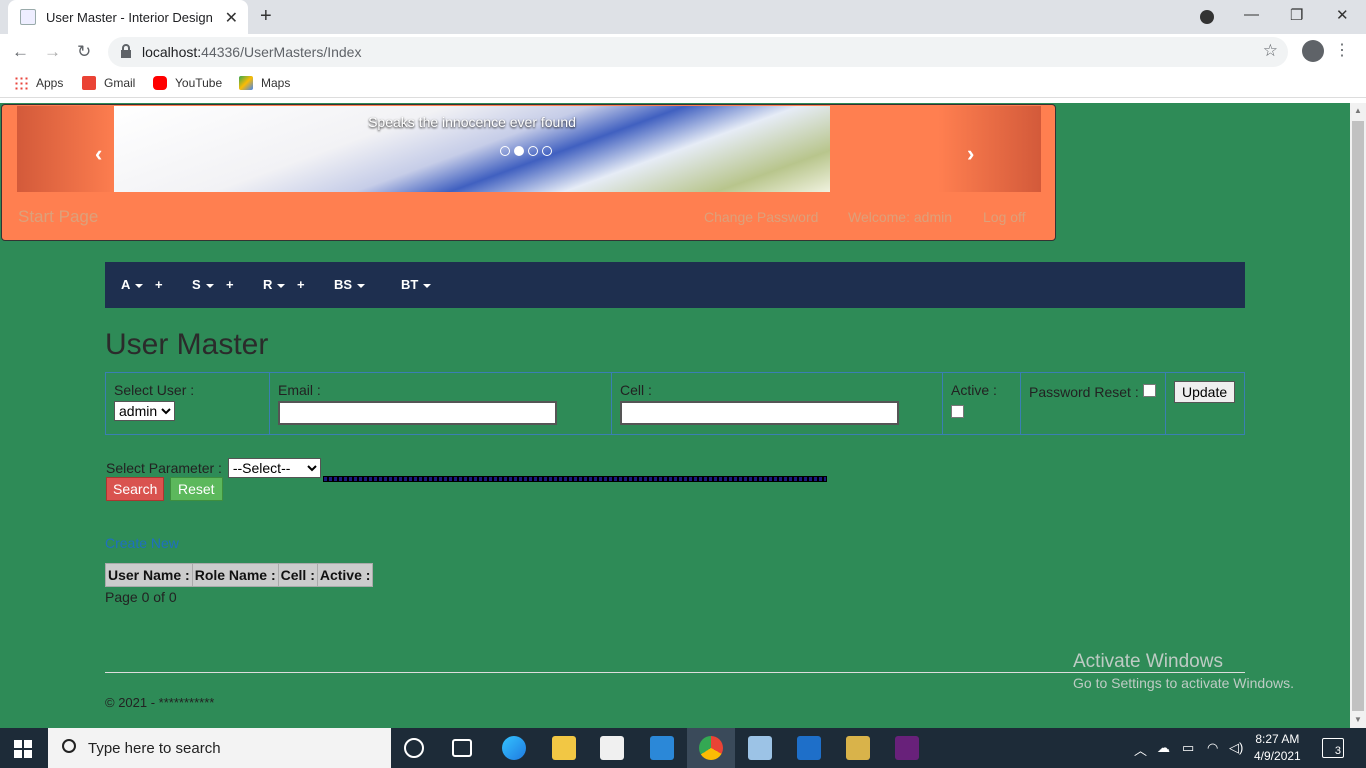 The width and height of the screenshot is (1366, 768). What do you see at coordinates (1270, 51) in the screenshot?
I see `bookmark-star-icon: ☆` at bounding box center [1270, 51].